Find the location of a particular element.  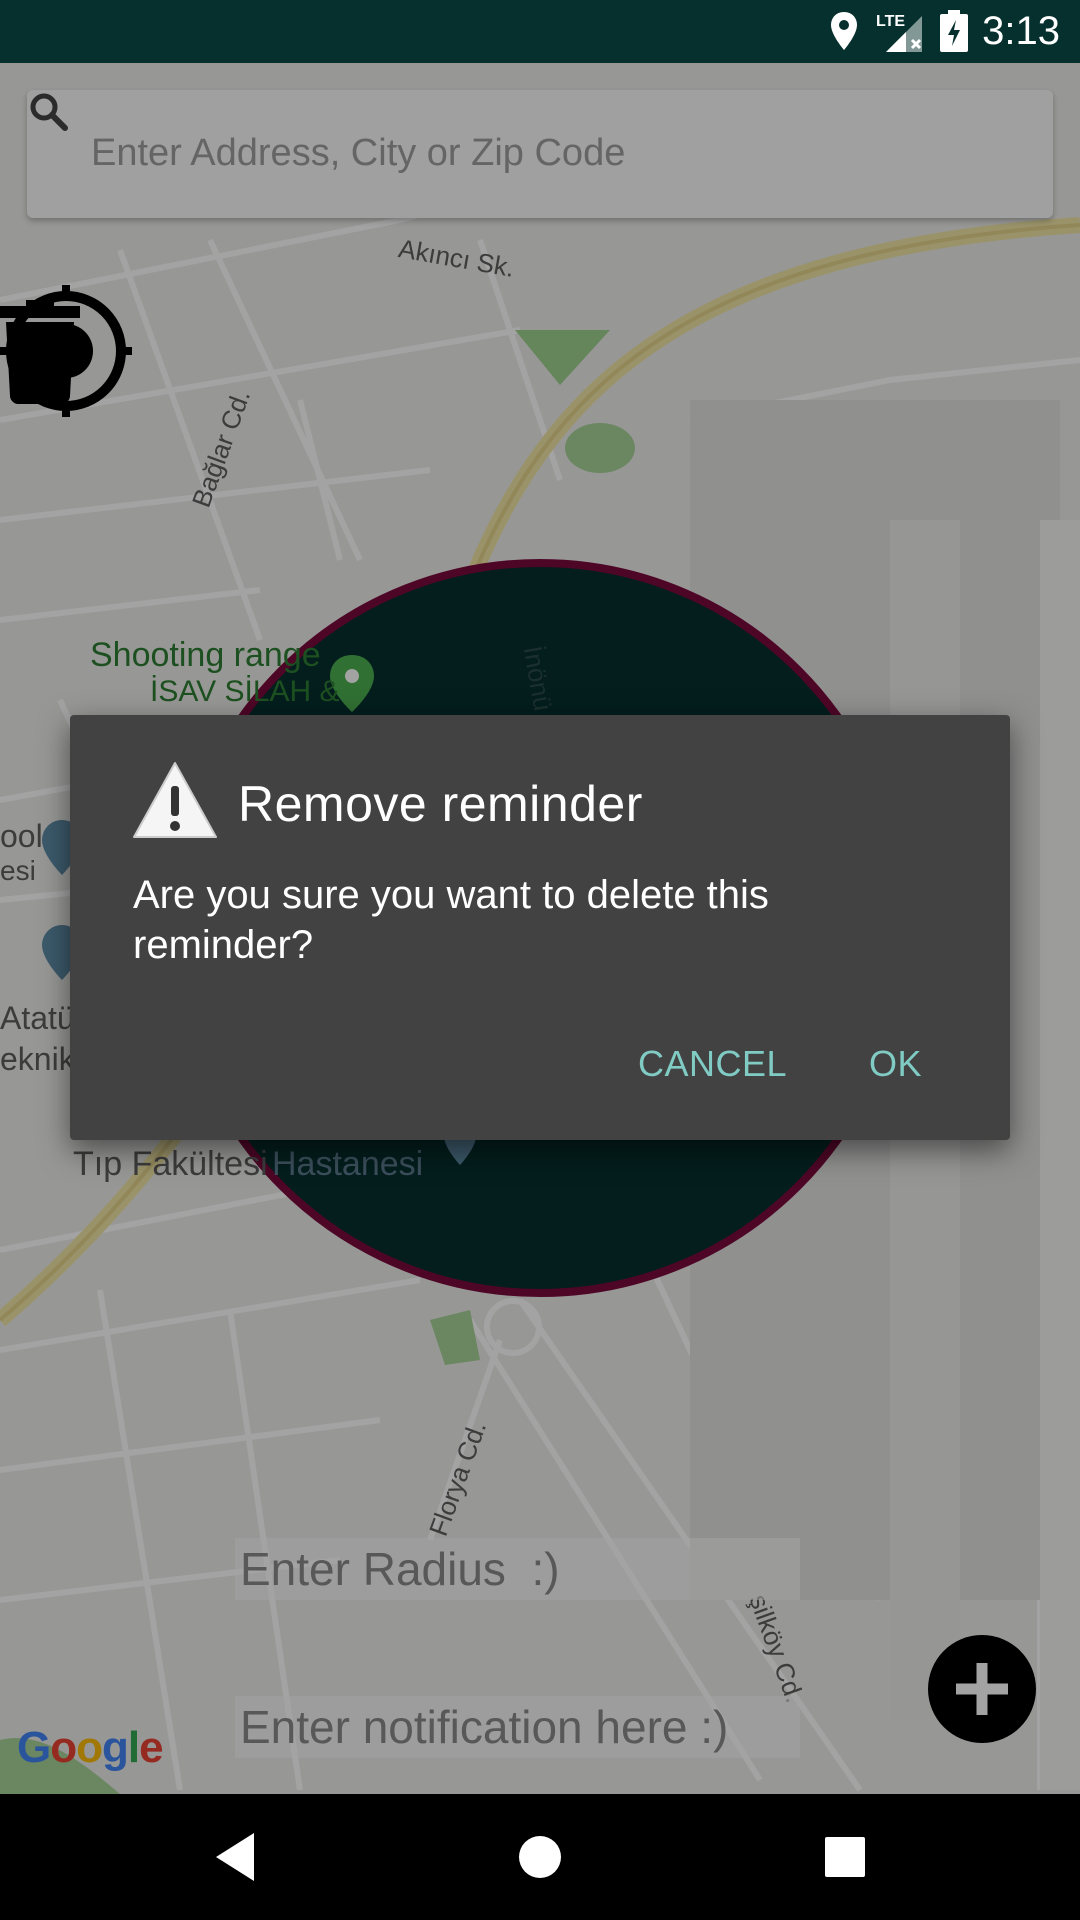

battery-charging-icon is located at coordinates (954, 31).